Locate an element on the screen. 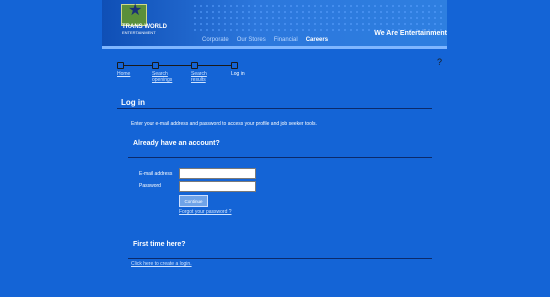  steps-line is located at coordinates (179, 65).